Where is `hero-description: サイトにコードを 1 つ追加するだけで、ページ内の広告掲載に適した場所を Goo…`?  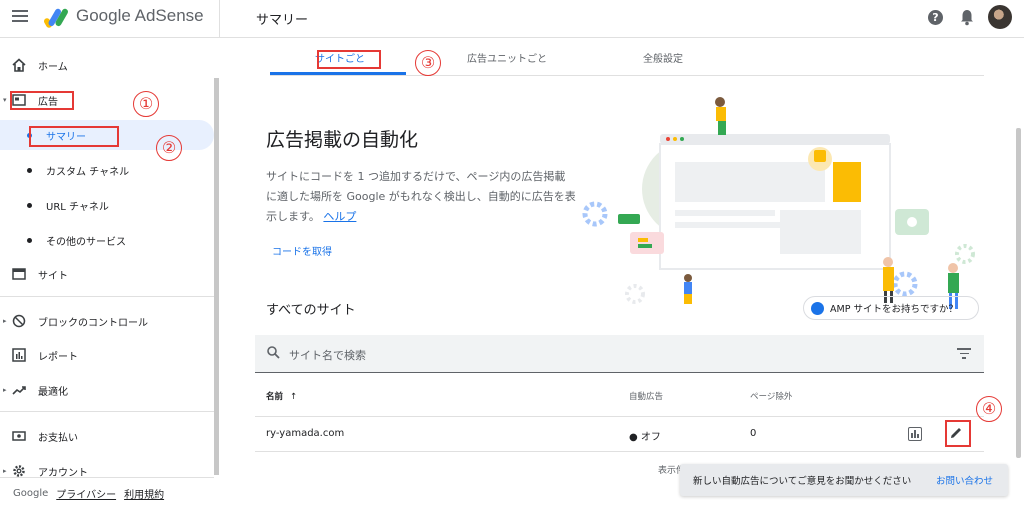
hero-description: サイトにコードを 1 つ追加するだけで、ページ内の広告掲載に適した場所を Goo… is located at coordinates (421, 197).